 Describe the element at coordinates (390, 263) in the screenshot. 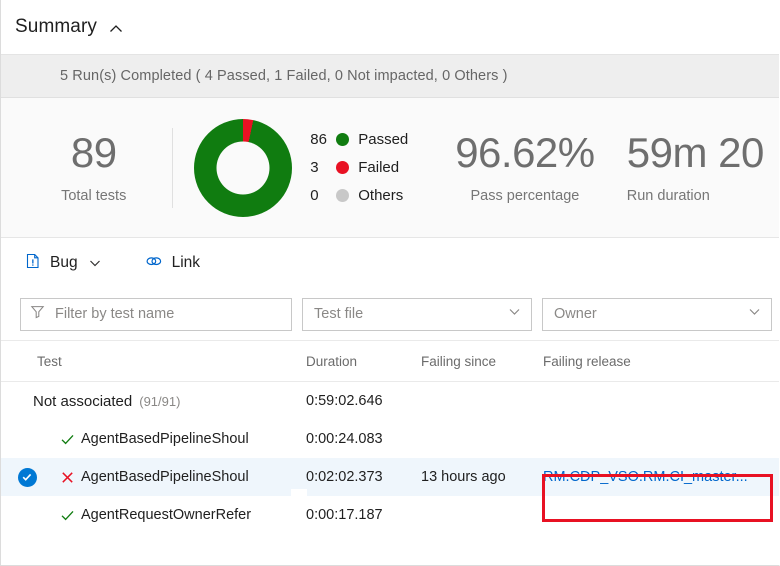

I see `results-toolbar: Bug Link` at that location.